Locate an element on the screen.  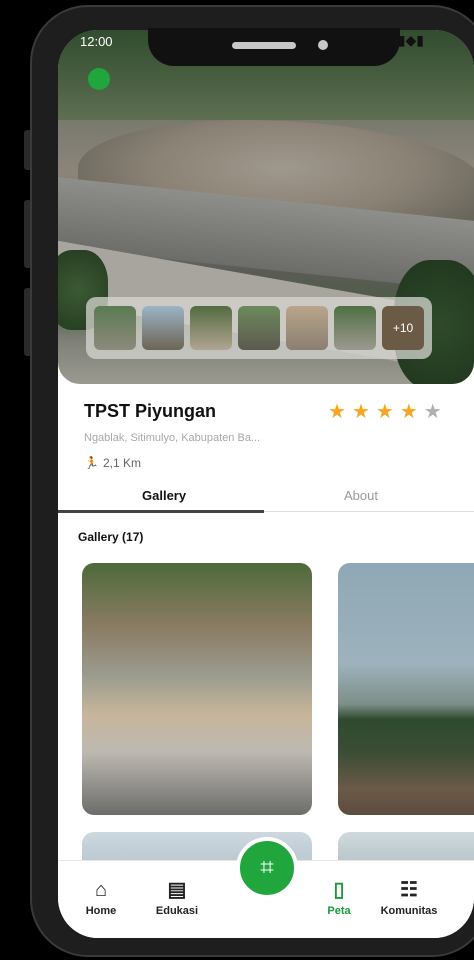
speaker is located at coordinates (264, 45).